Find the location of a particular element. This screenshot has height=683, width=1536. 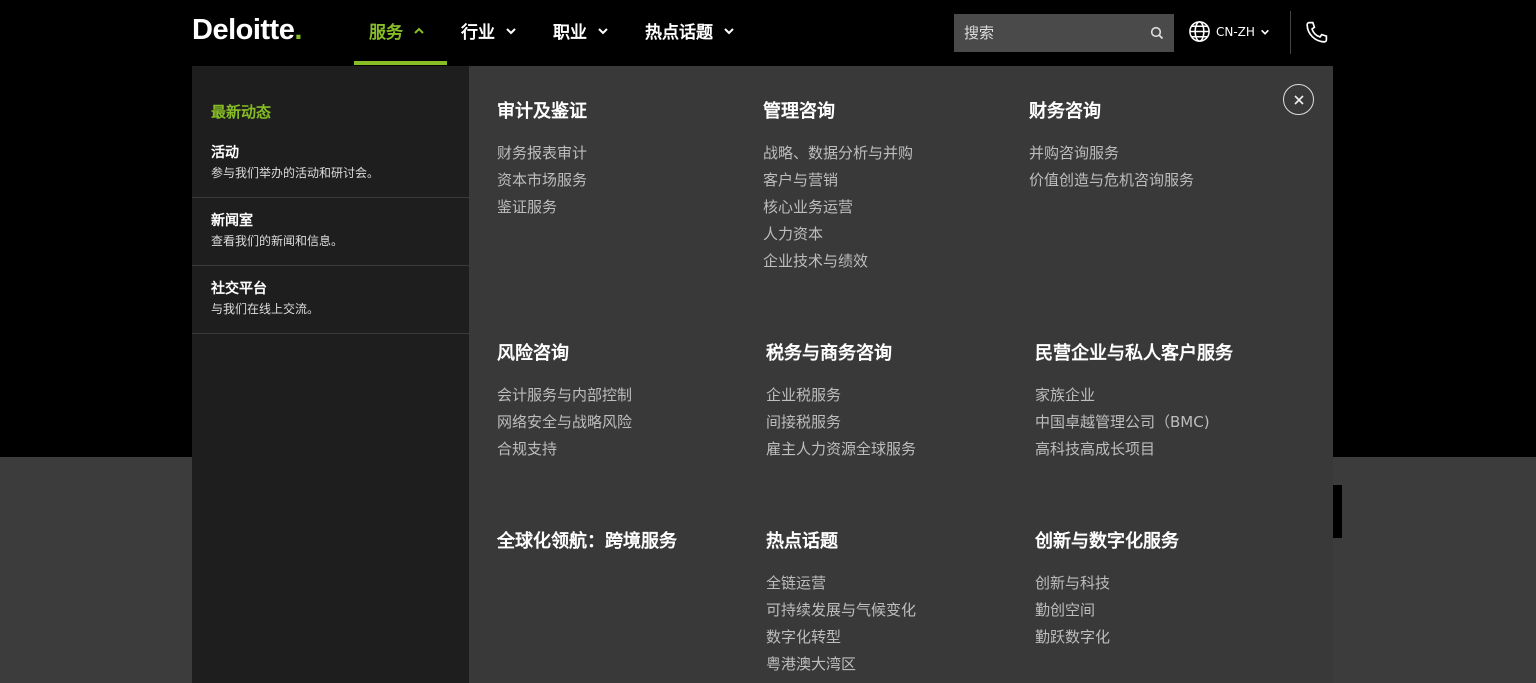

globe-icon is located at coordinates (1199, 31).